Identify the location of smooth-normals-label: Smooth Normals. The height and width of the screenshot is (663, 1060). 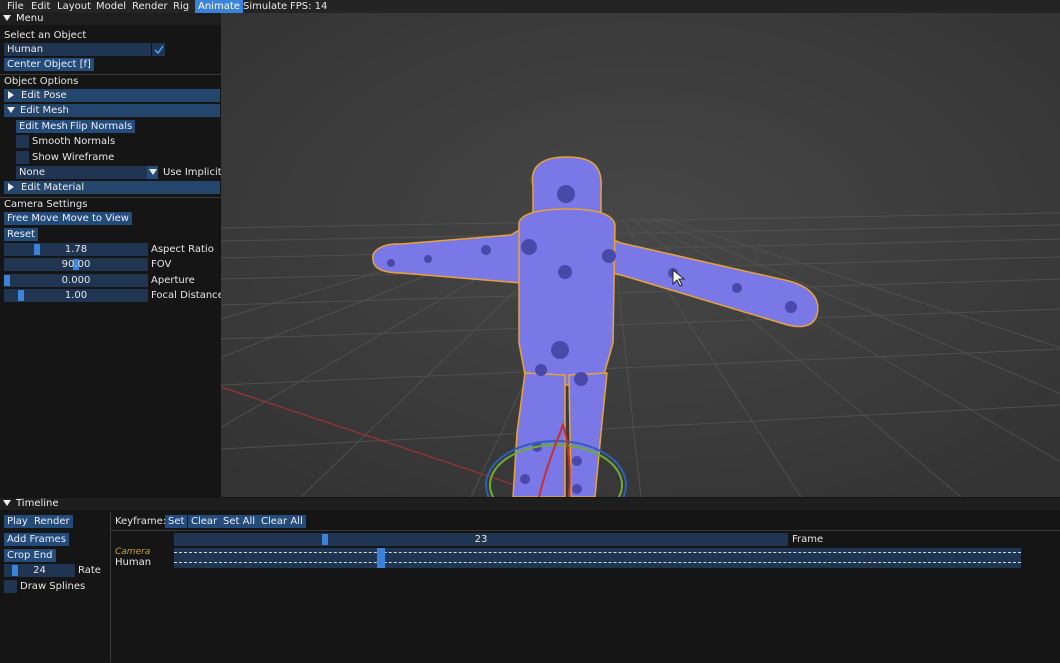
(74, 141).